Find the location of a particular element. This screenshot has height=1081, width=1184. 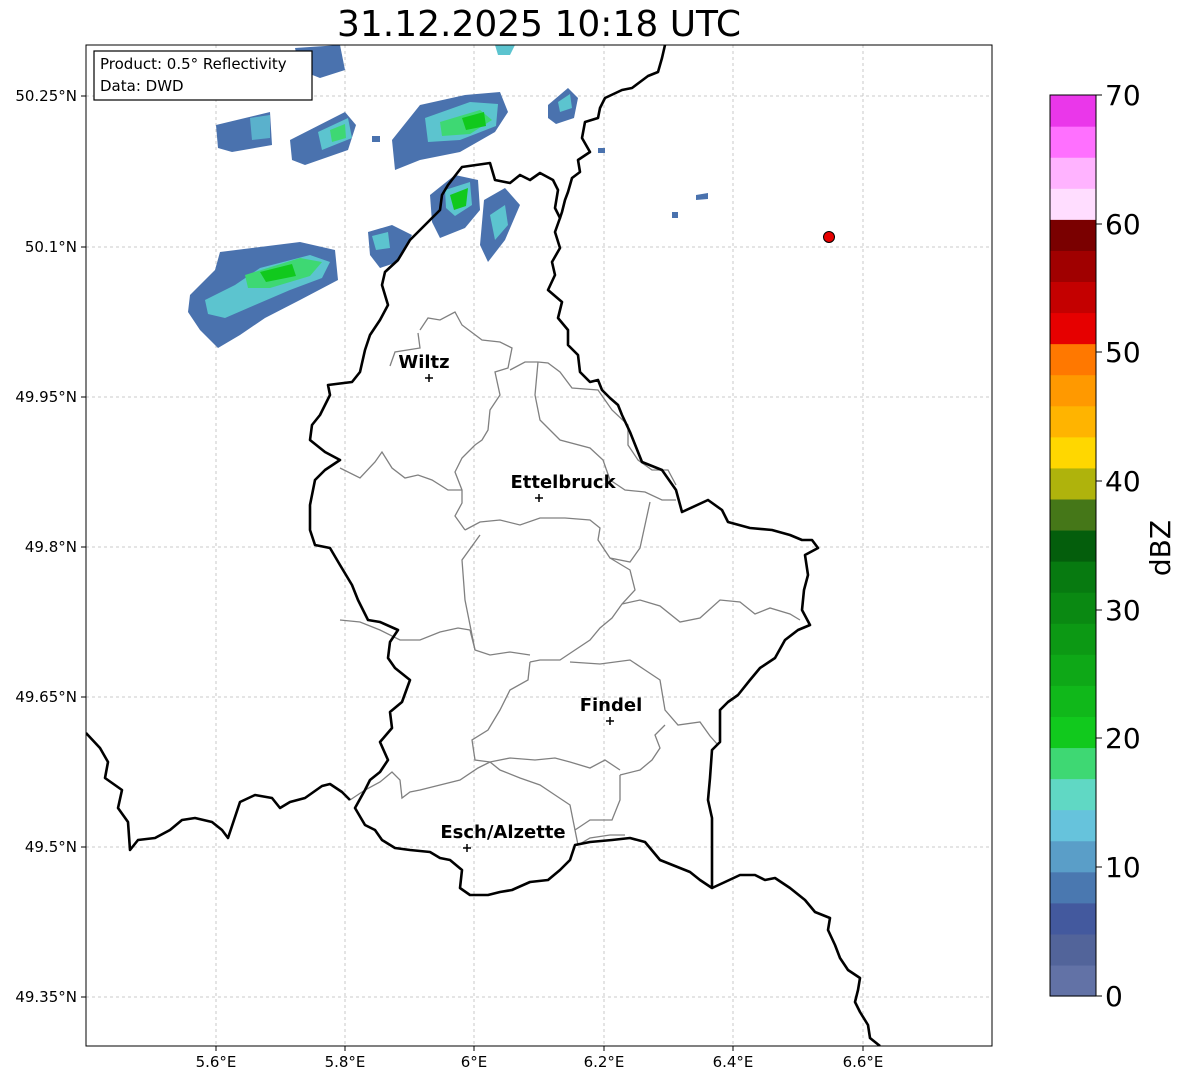

colorbar-tick-label: 40 is located at coordinates (1123, 481).